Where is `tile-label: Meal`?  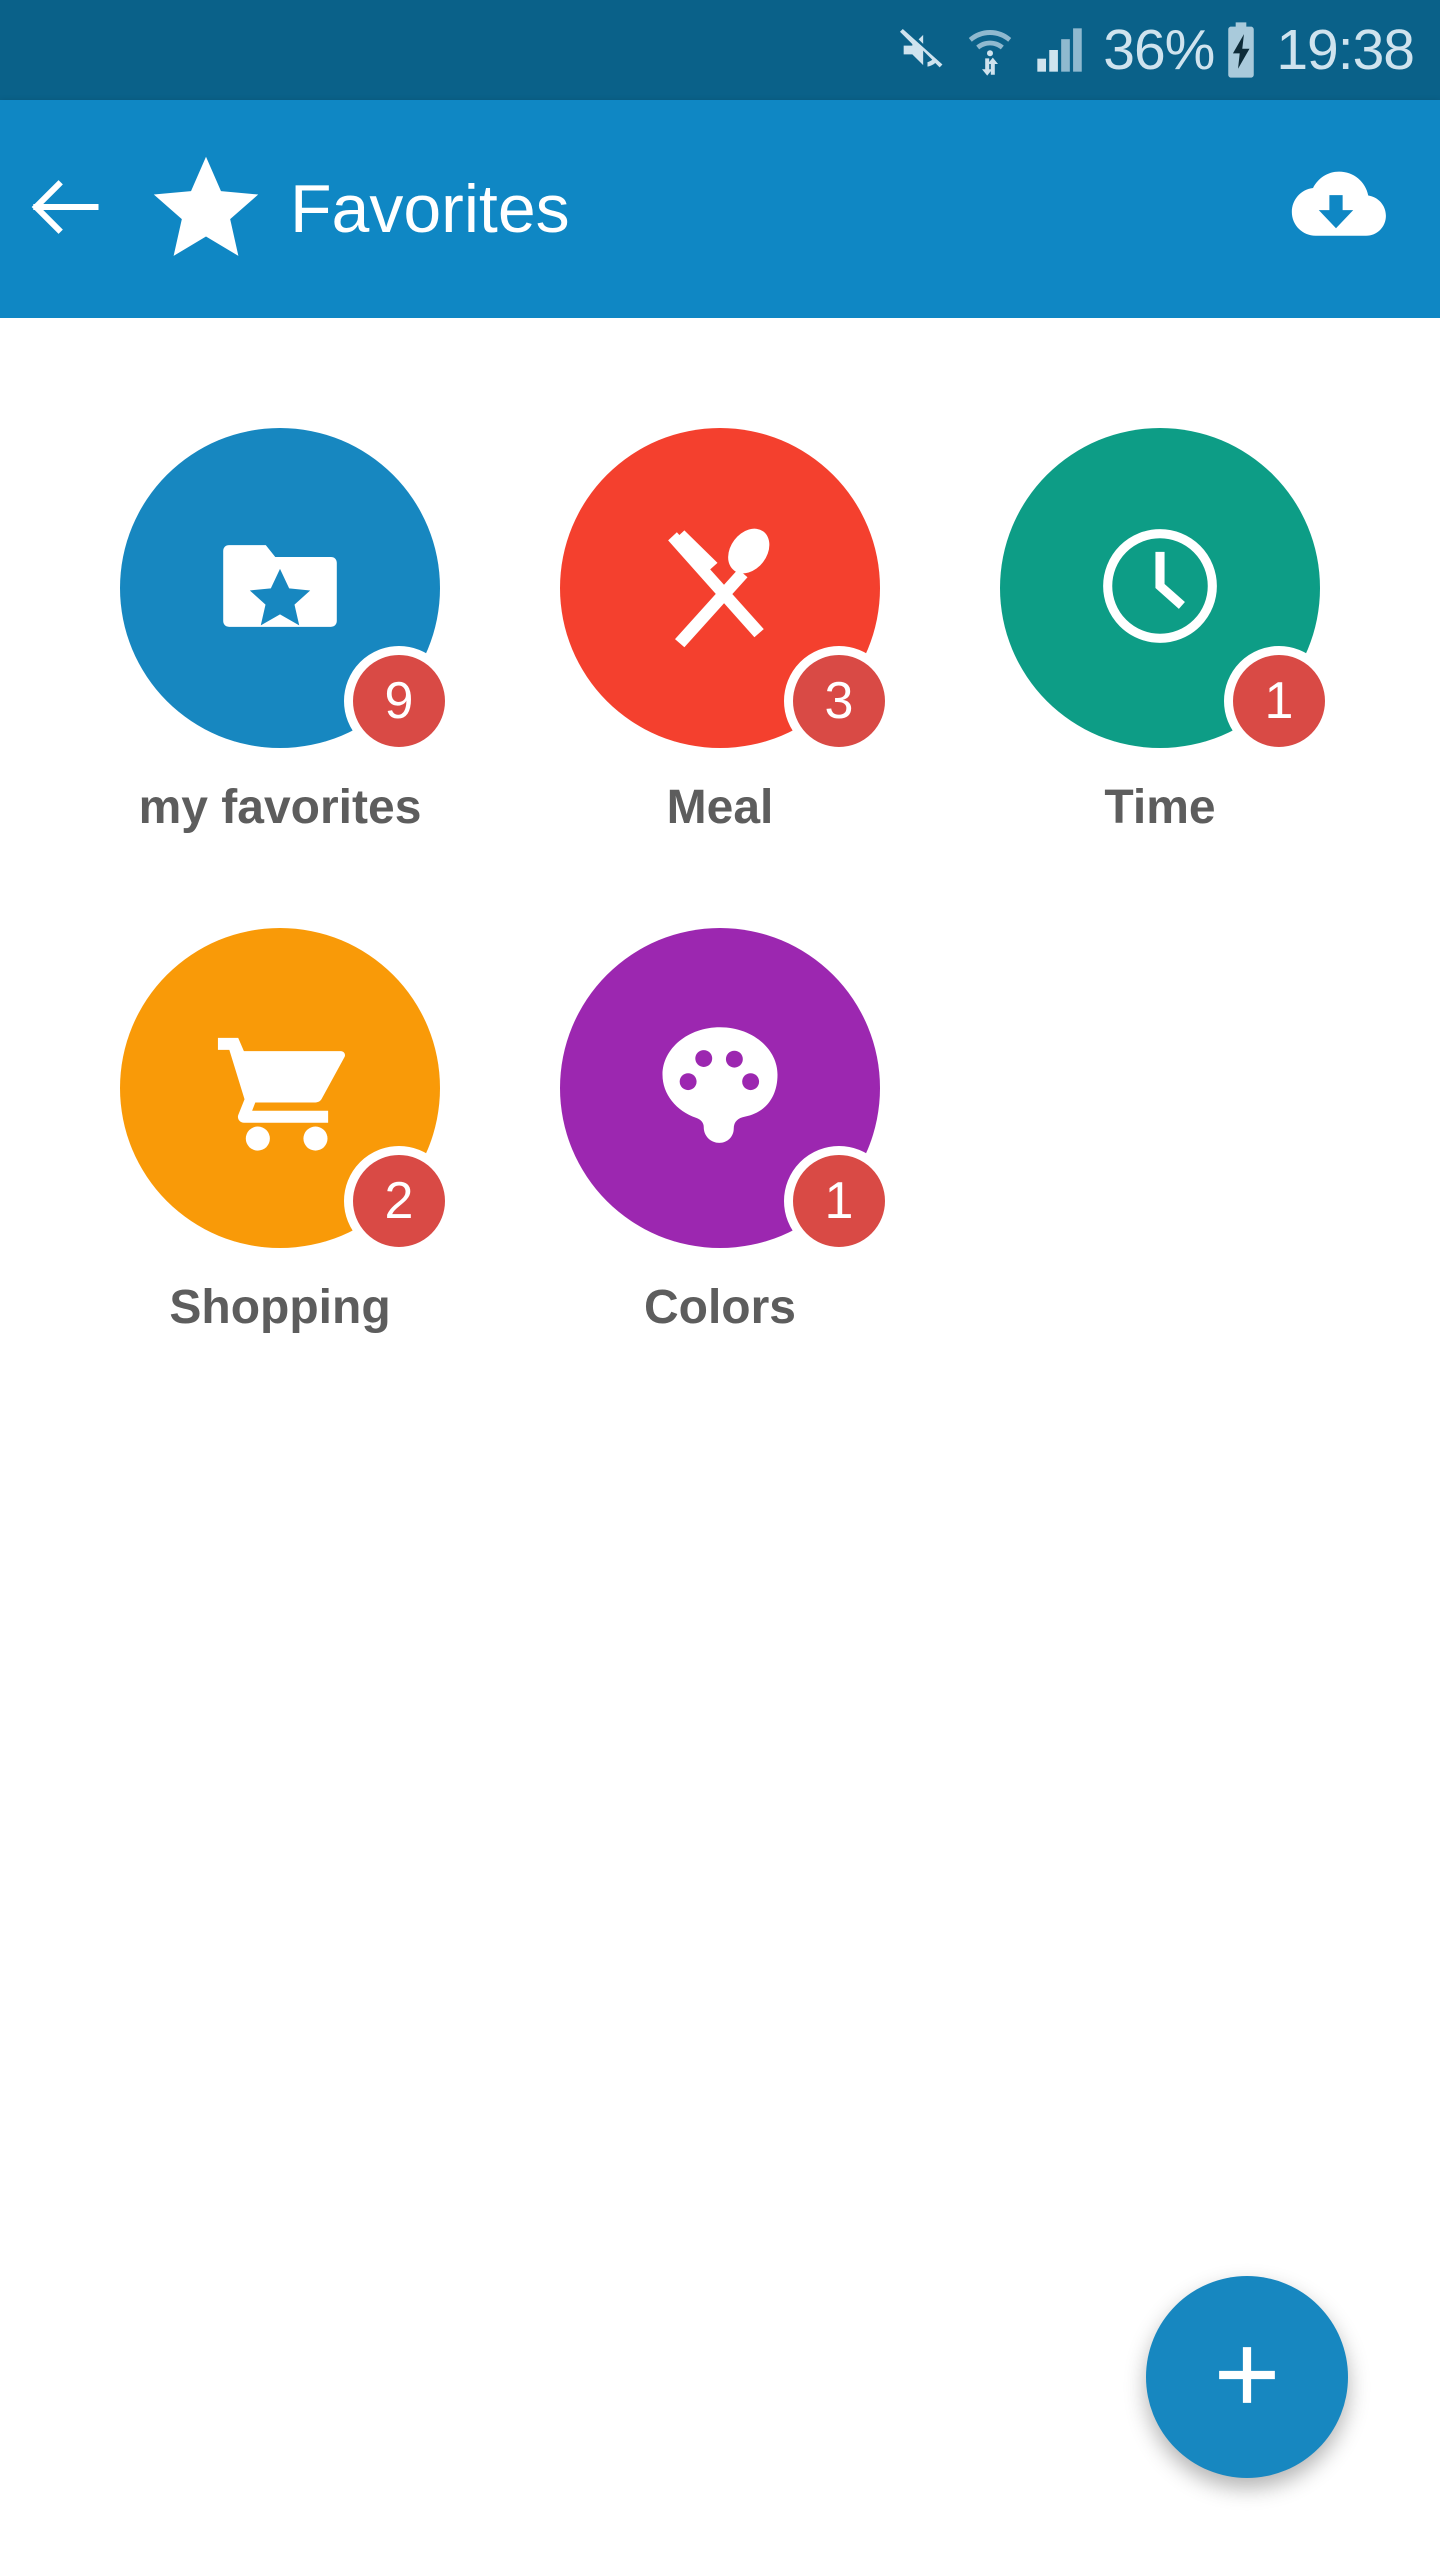
tile-label: Meal is located at coordinates (720, 807).